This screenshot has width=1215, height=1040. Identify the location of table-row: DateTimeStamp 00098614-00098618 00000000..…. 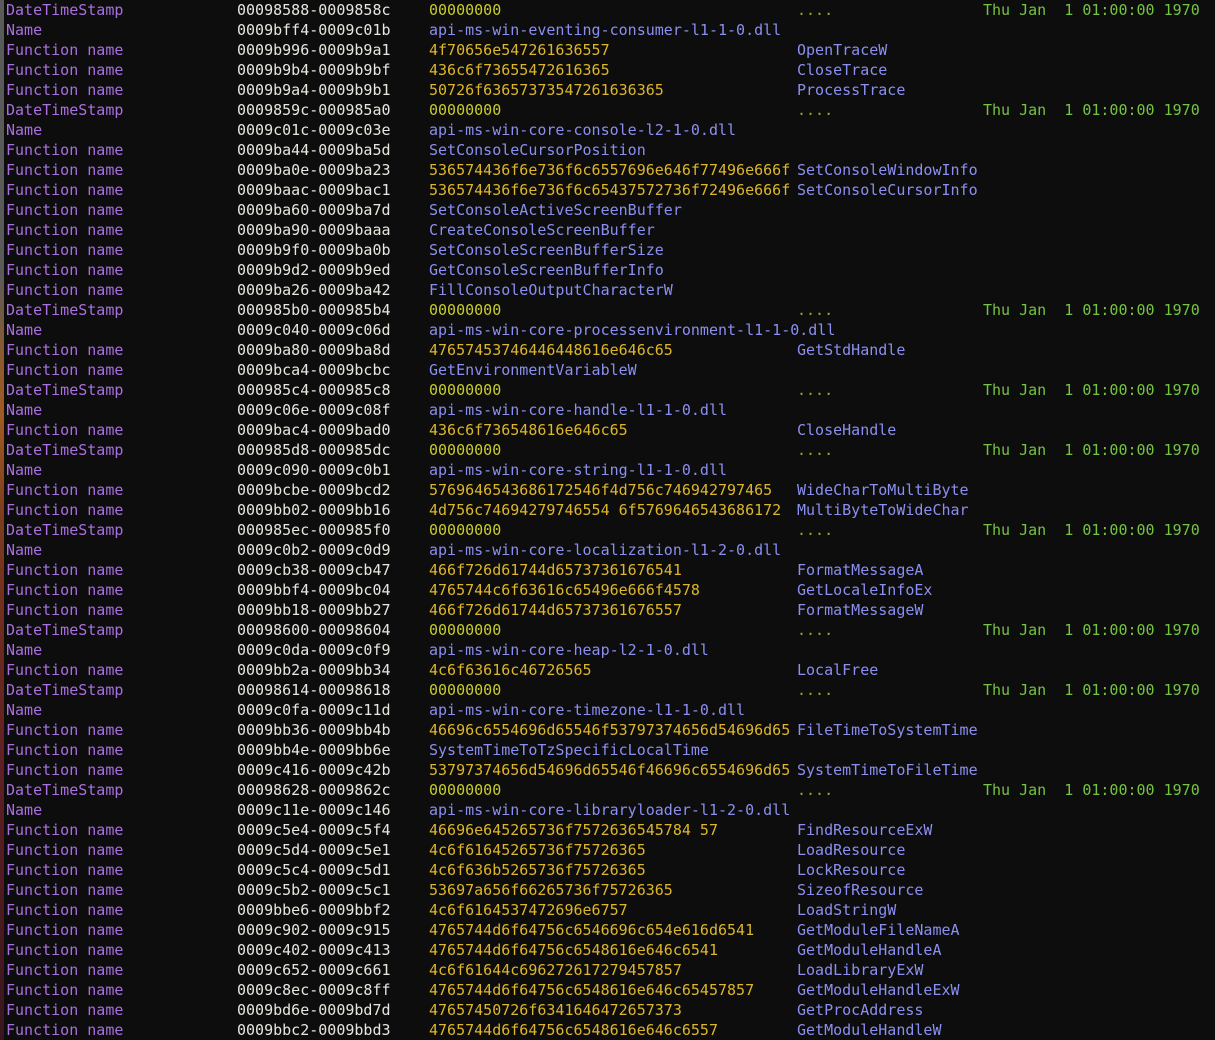
(610, 690).